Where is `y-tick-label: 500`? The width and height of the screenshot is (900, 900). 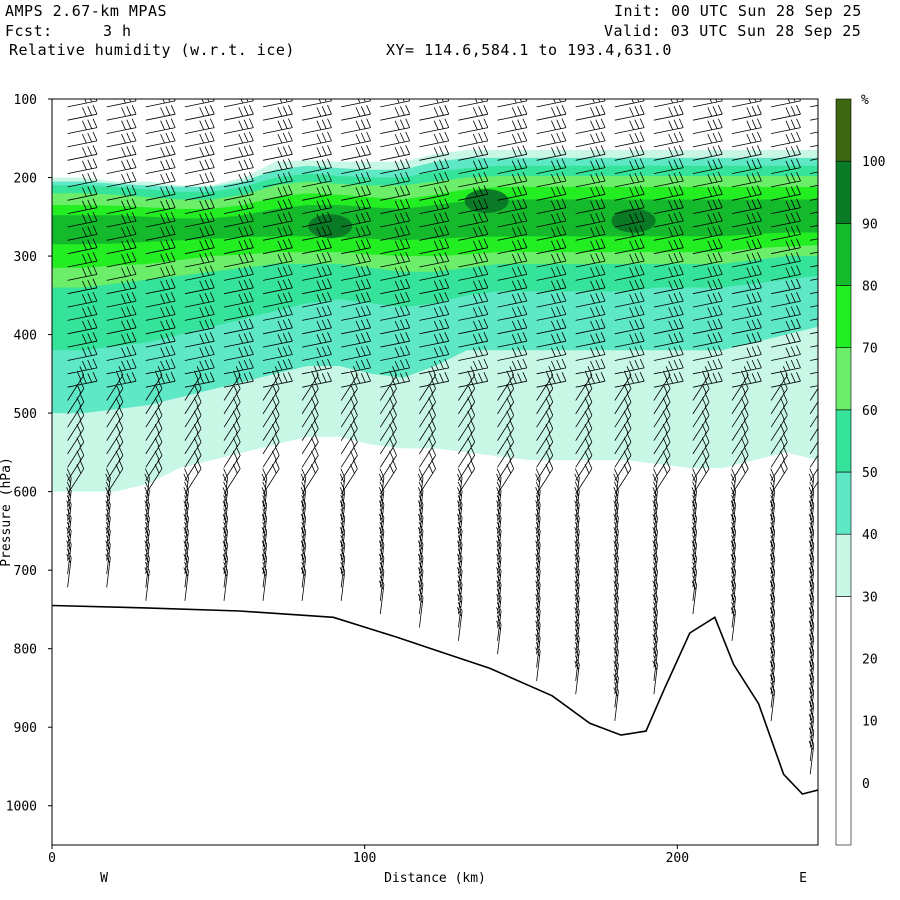 y-tick-label: 500 is located at coordinates (25, 414).